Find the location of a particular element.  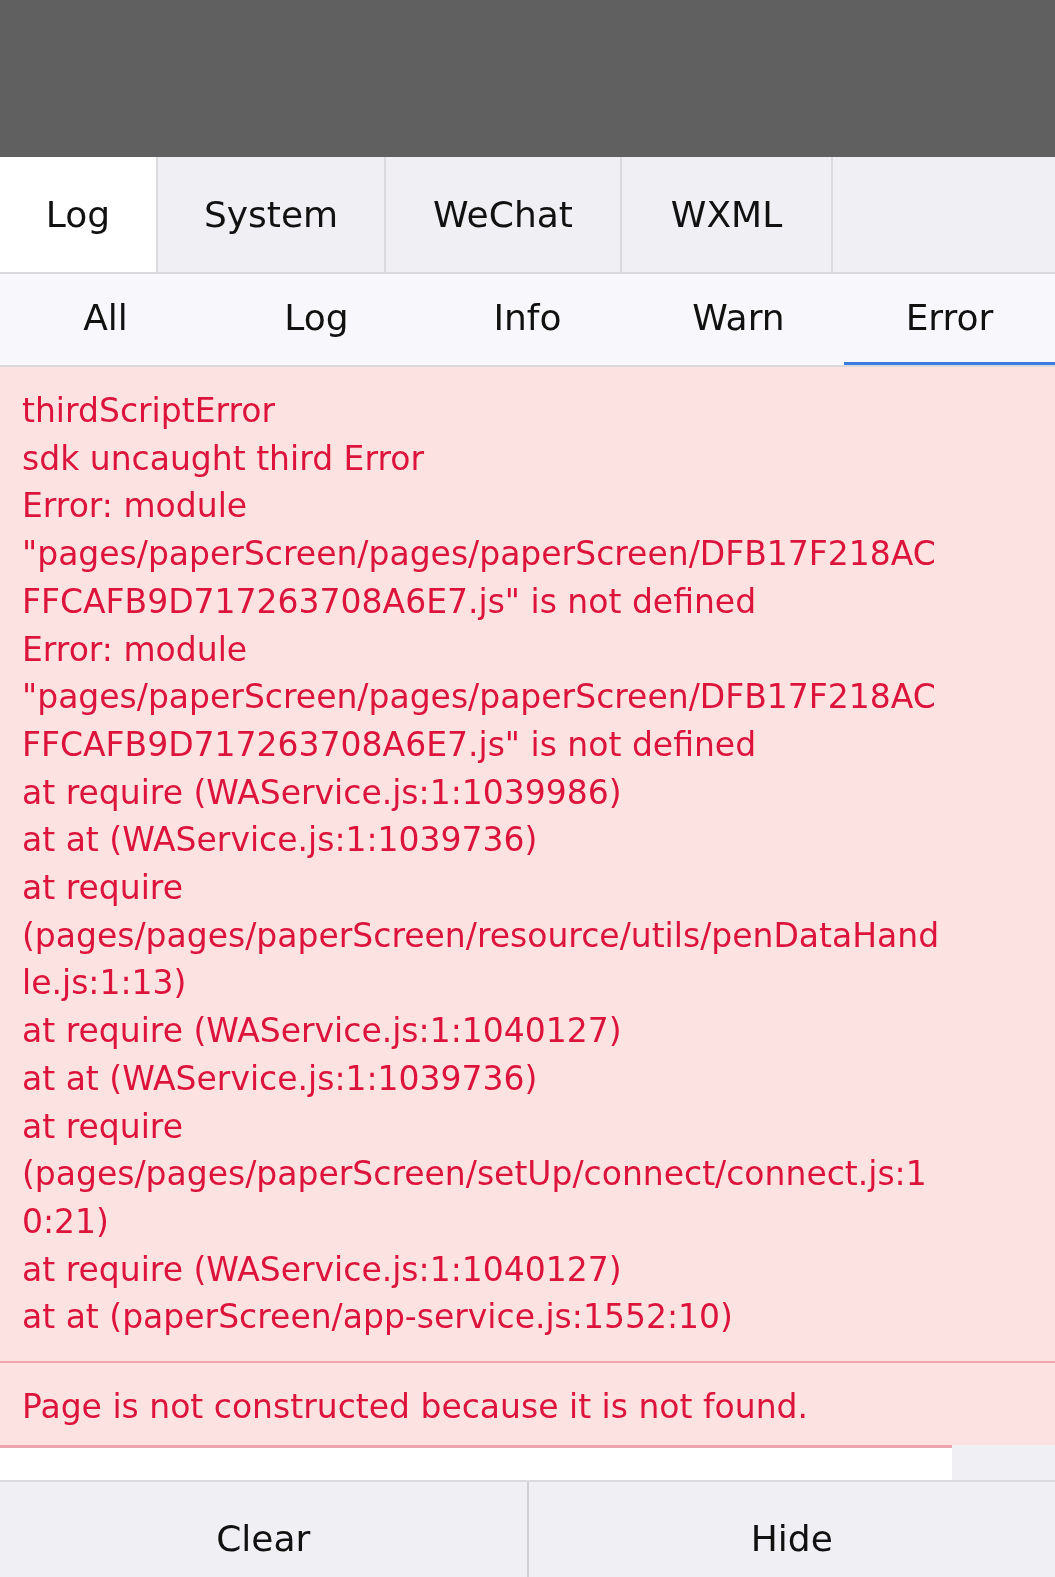

log-line: (pages/pages/paperScreen/resource/utils/penDataHand is located at coordinates (481, 935).